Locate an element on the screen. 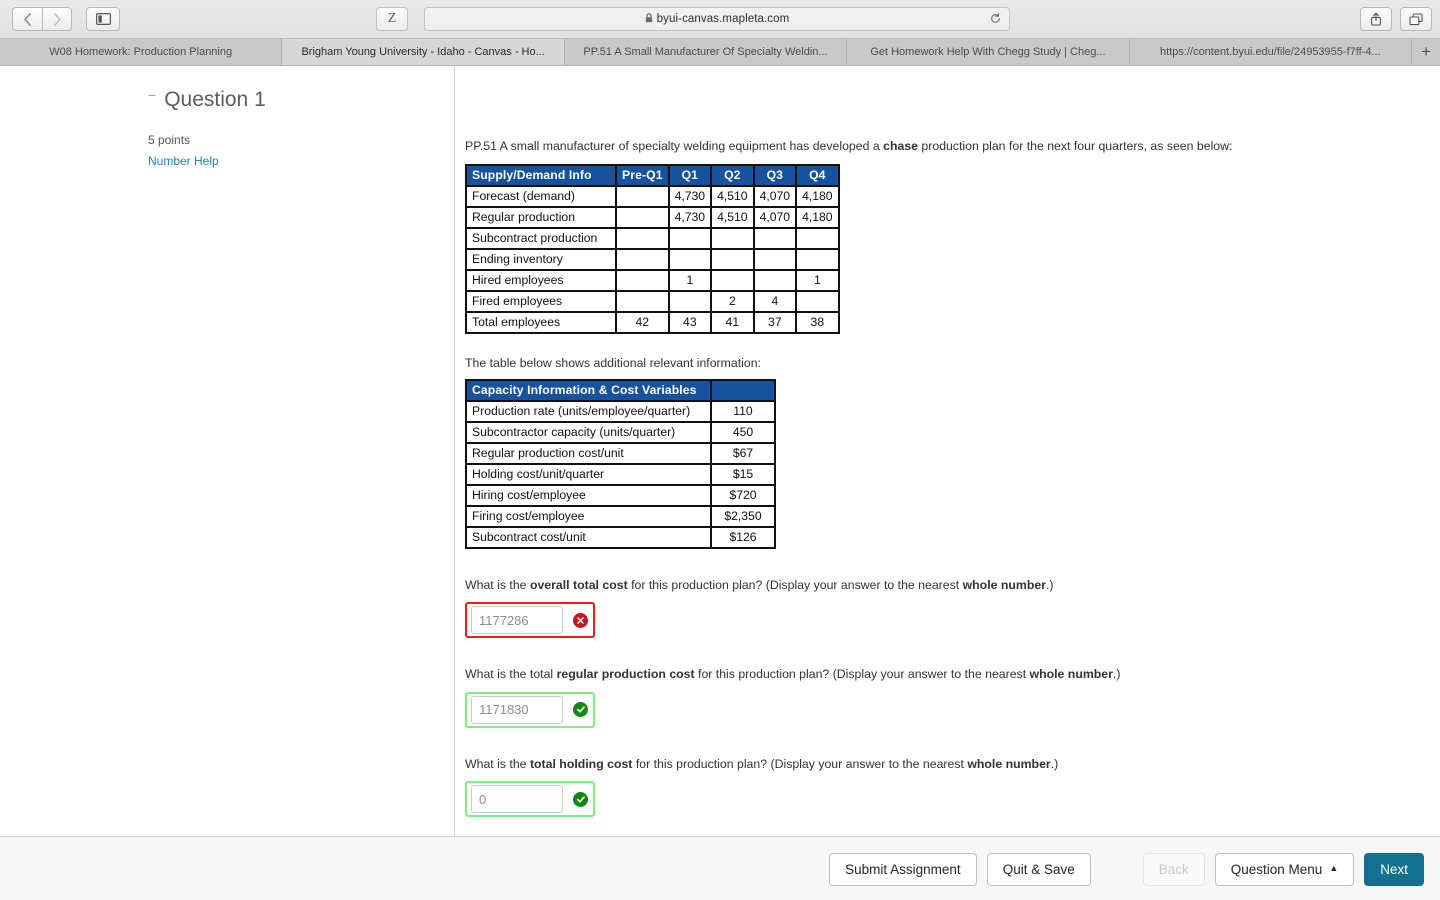 The width and height of the screenshot is (1440, 900). caret-up-icon: ▲ is located at coordinates (1334, 867).